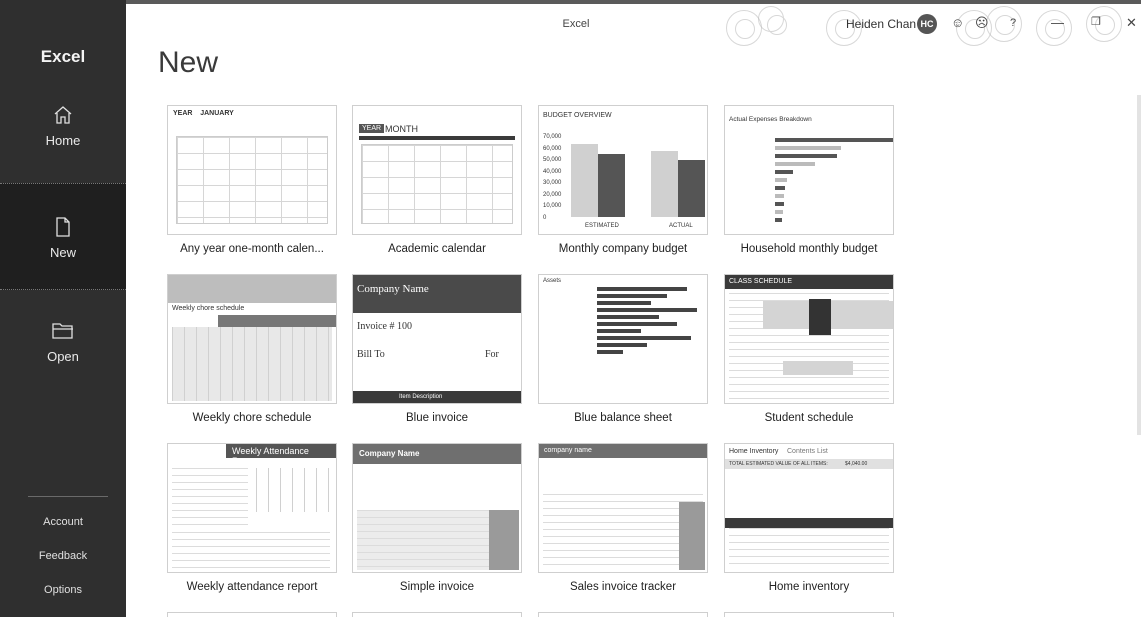 This screenshot has height=617, width=1141. I want to click on home-icon, so click(63, 115).